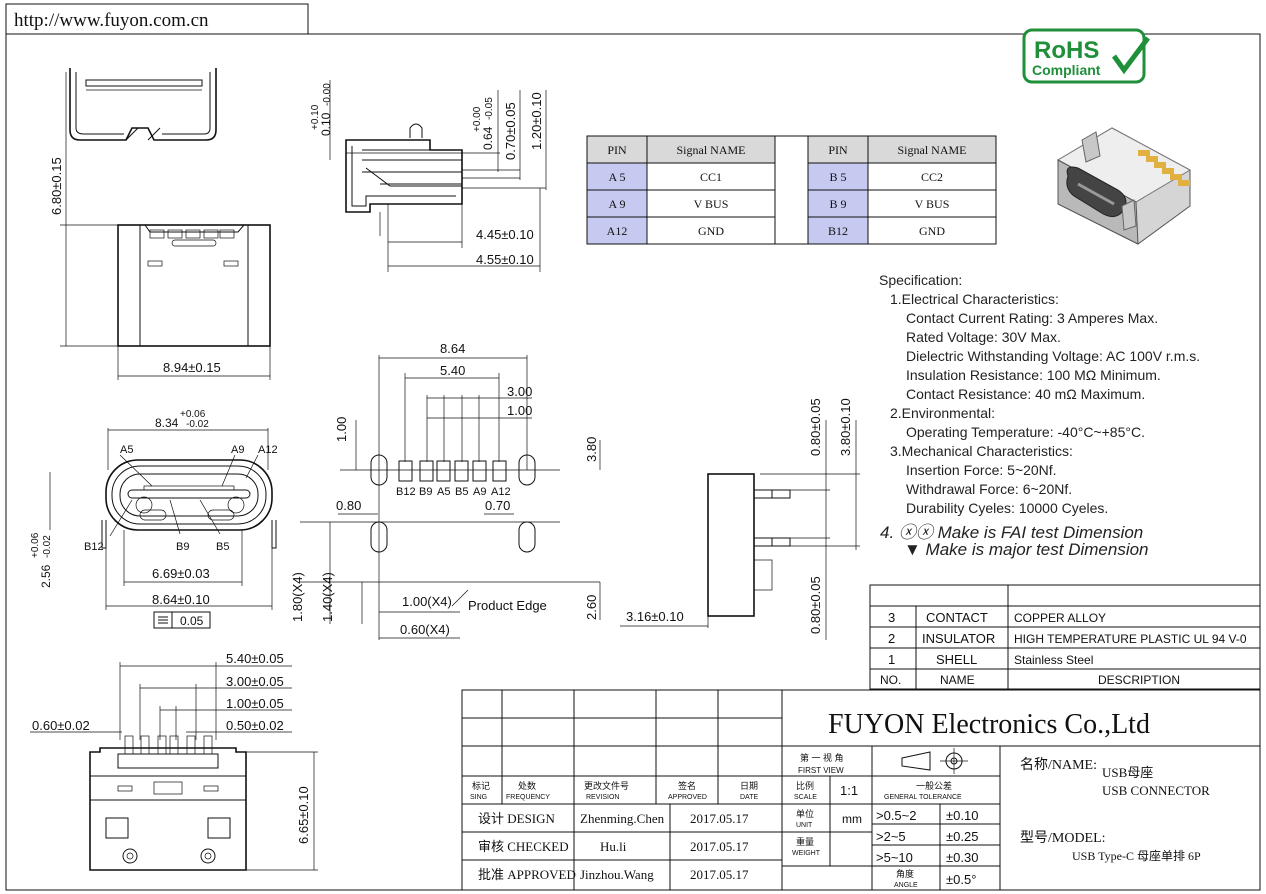  Describe the element at coordinates (849, 790) in the screenshot. I see `scale-value: 1:1` at that location.